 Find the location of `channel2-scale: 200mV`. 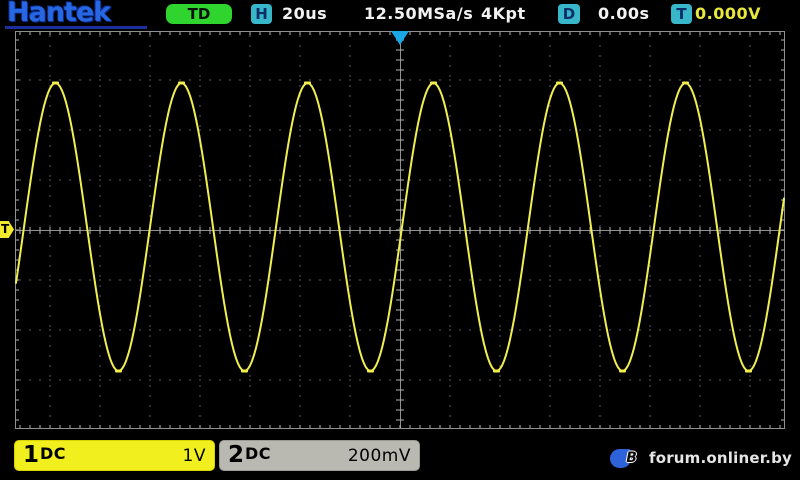

channel2-scale: 200mV is located at coordinates (379, 455).